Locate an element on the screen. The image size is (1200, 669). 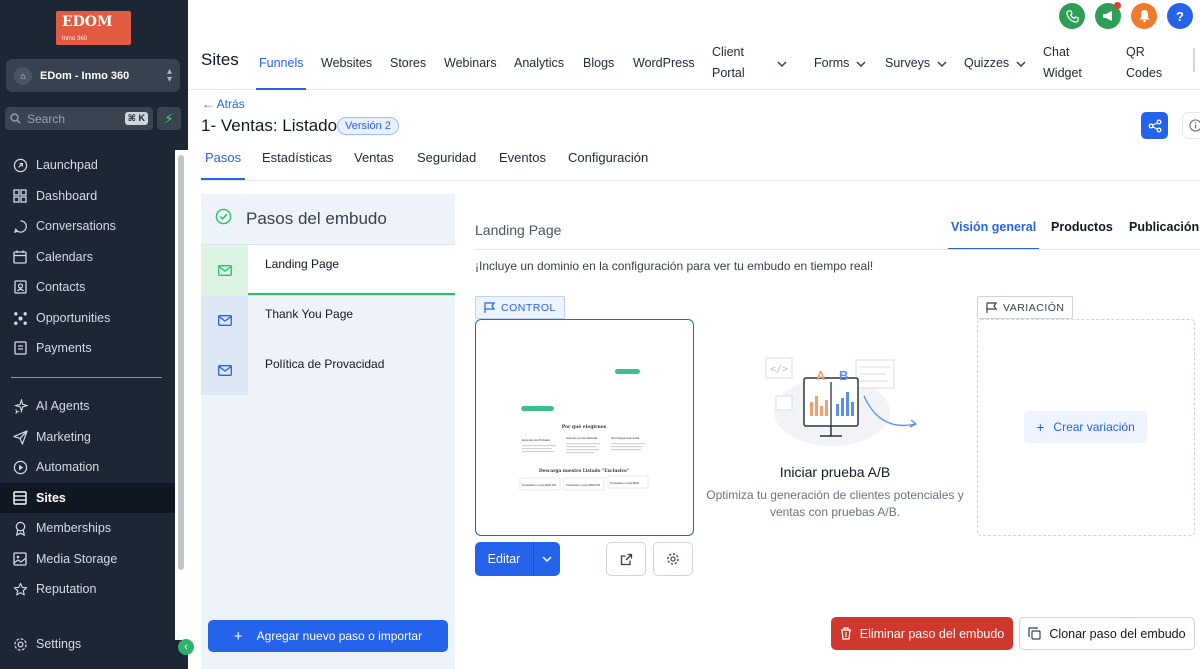
nav-label-line1: QR is located at coordinates (1135, 52).